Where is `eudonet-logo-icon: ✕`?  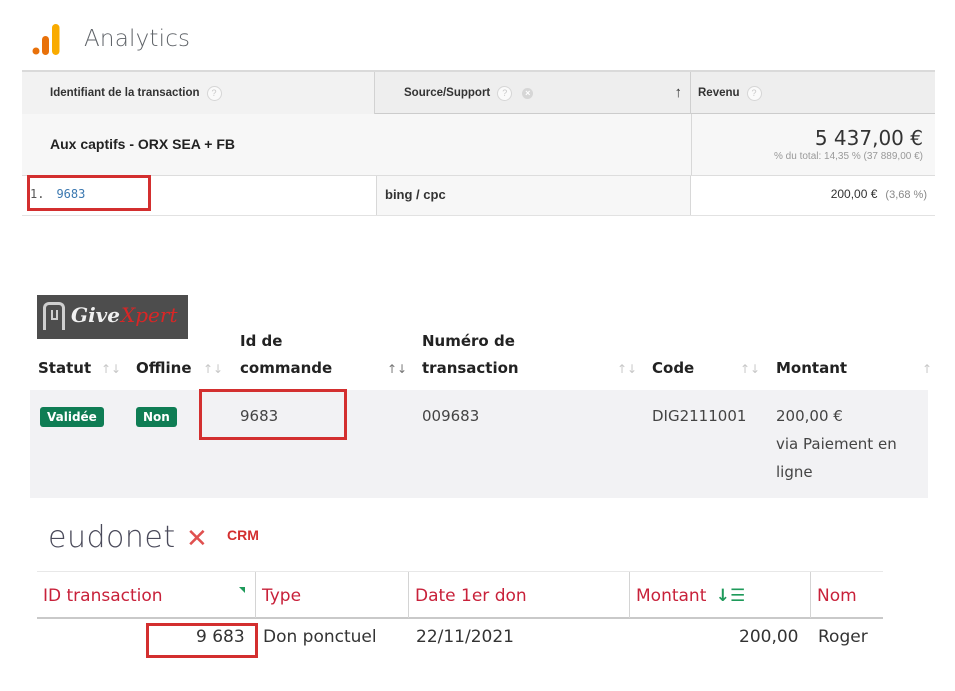 eudonet-logo-icon: ✕ is located at coordinates (197, 539).